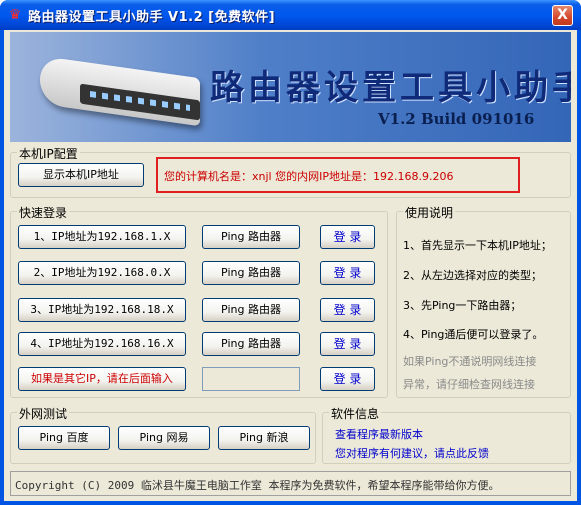  I want to click on login-button-other: 登 录, so click(347, 379).